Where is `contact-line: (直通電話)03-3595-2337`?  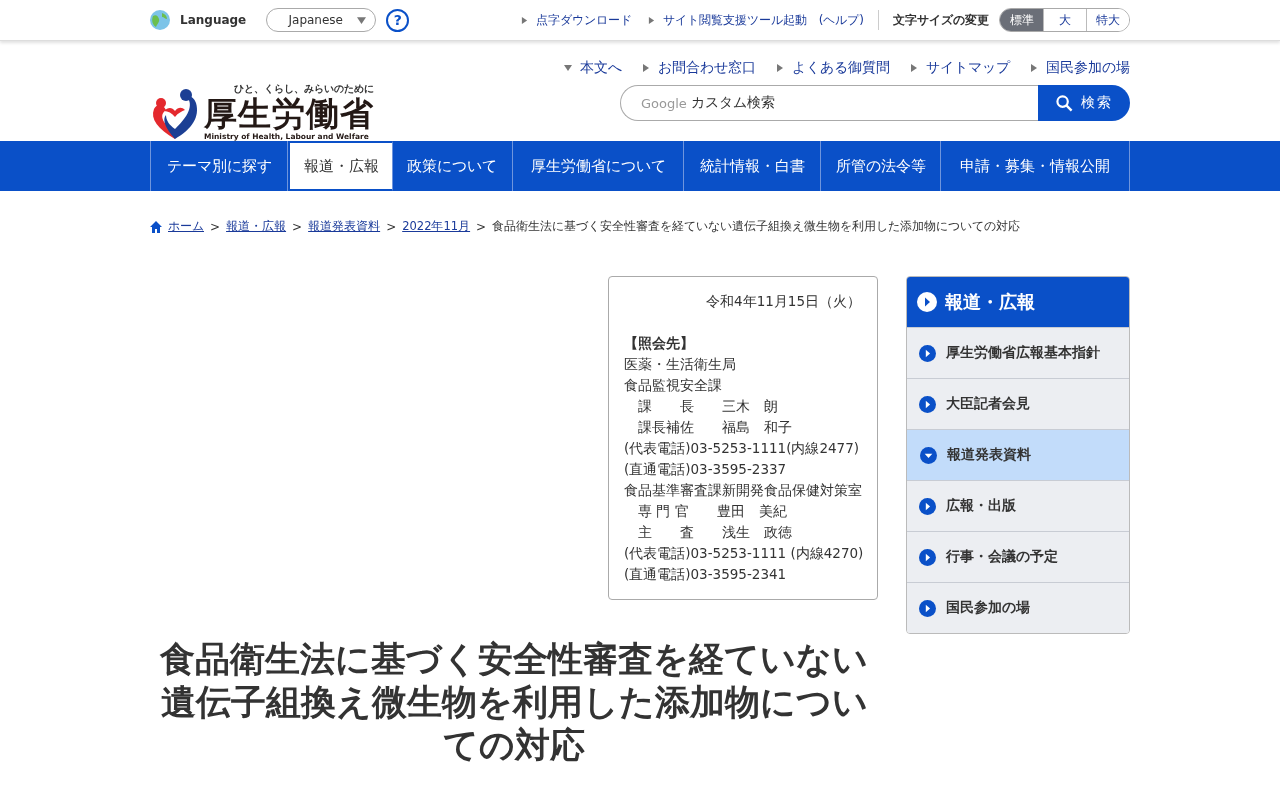
contact-line: (直通電話)03-3595-2337 is located at coordinates (706, 469).